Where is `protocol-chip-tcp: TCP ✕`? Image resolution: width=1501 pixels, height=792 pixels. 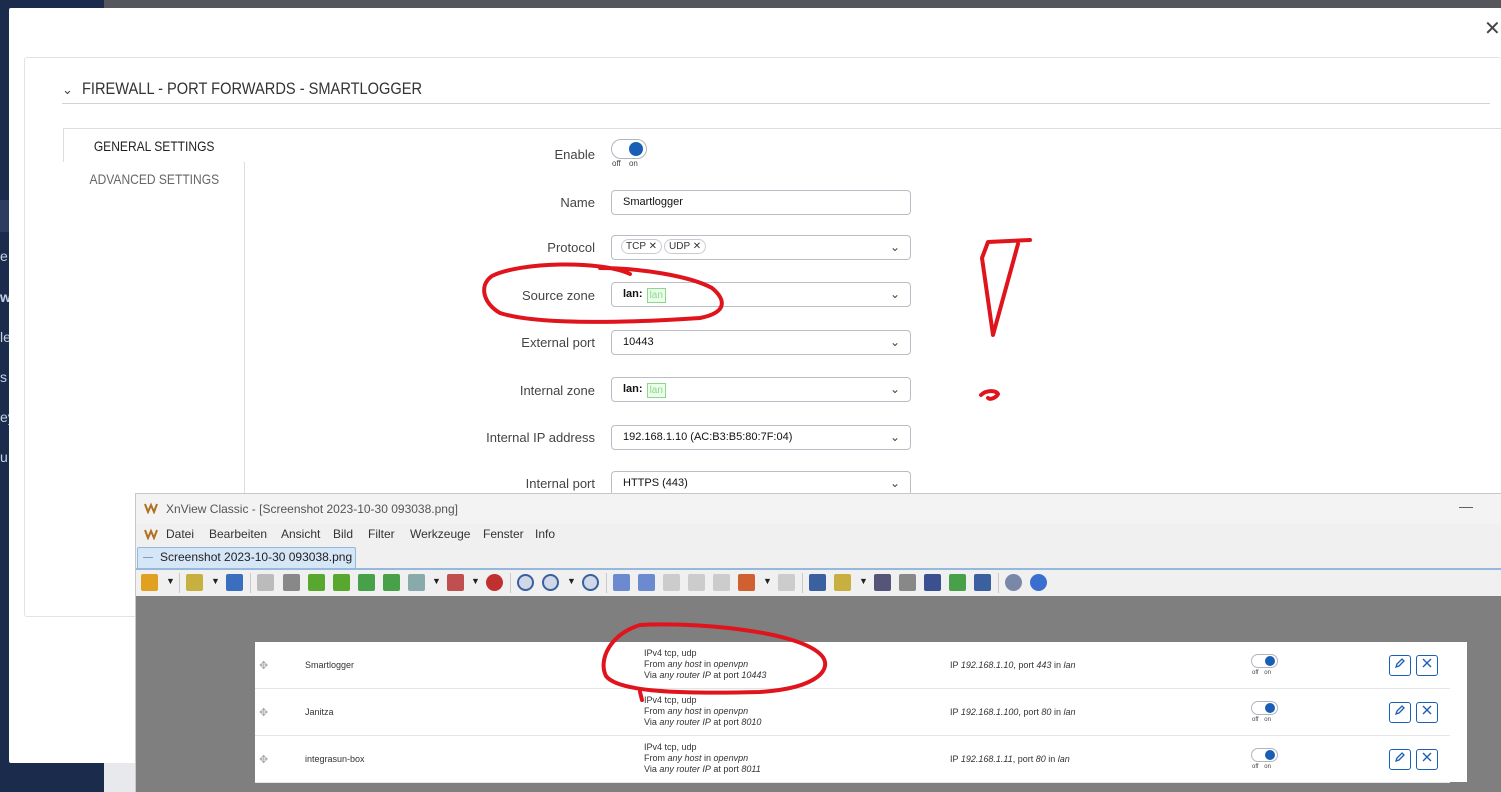 protocol-chip-tcp: TCP ✕ is located at coordinates (641, 246).